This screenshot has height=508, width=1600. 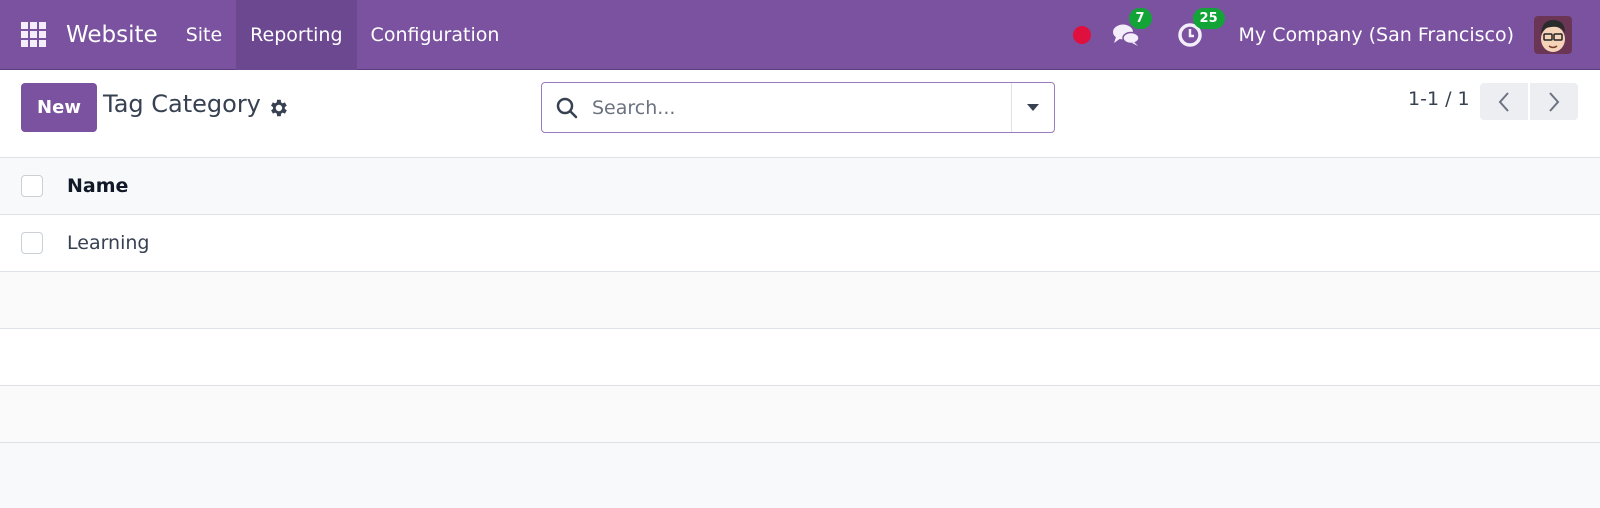 What do you see at coordinates (296, 35) in the screenshot?
I see `menu-reporting: Reporting` at bounding box center [296, 35].